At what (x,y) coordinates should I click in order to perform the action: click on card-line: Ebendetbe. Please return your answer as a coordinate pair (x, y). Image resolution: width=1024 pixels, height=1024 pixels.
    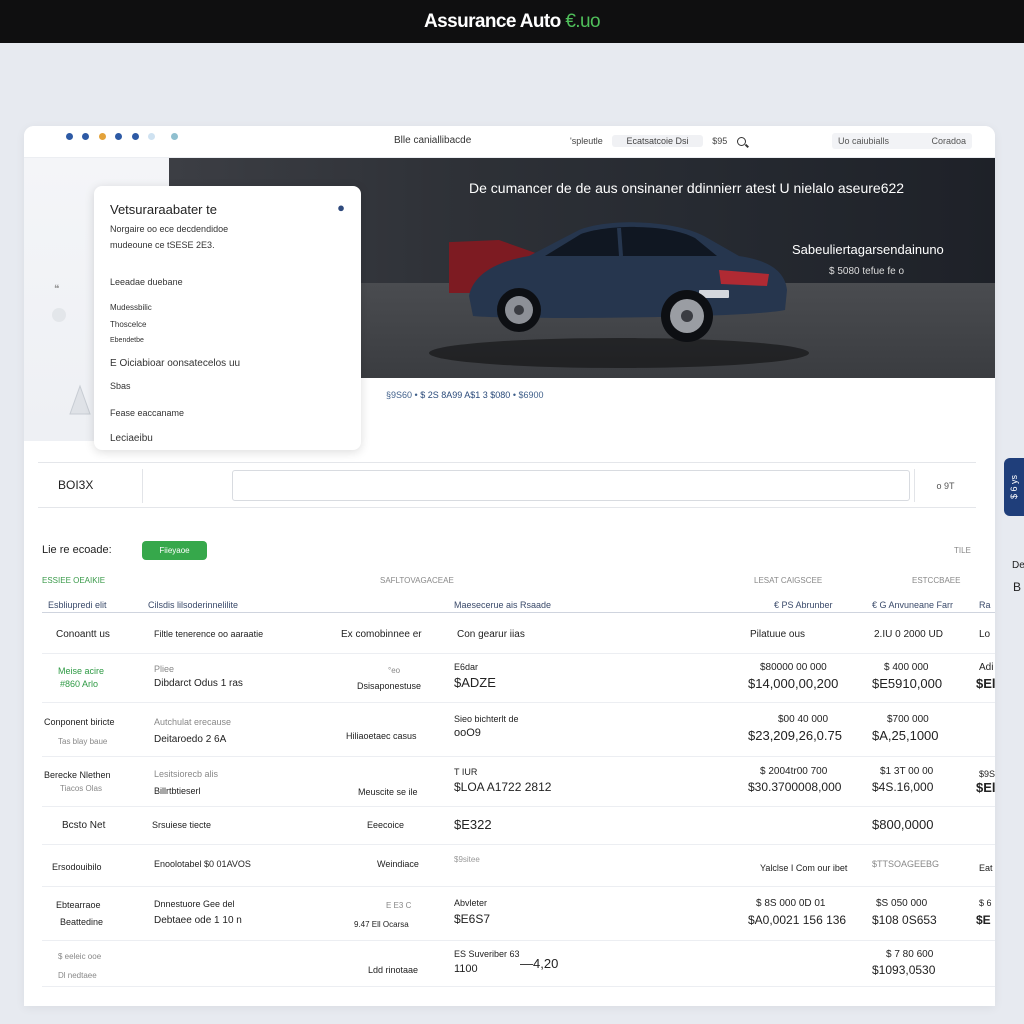
    Looking at the image, I should click on (127, 340).